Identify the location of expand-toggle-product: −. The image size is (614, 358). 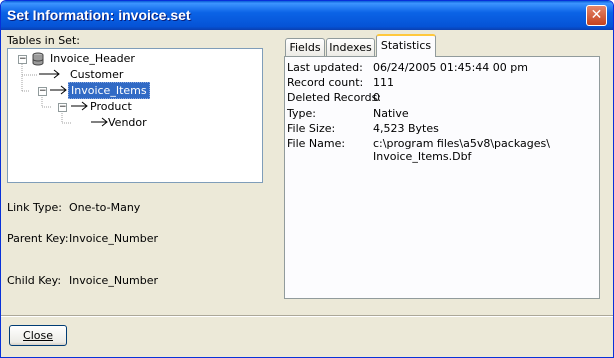
(62, 107).